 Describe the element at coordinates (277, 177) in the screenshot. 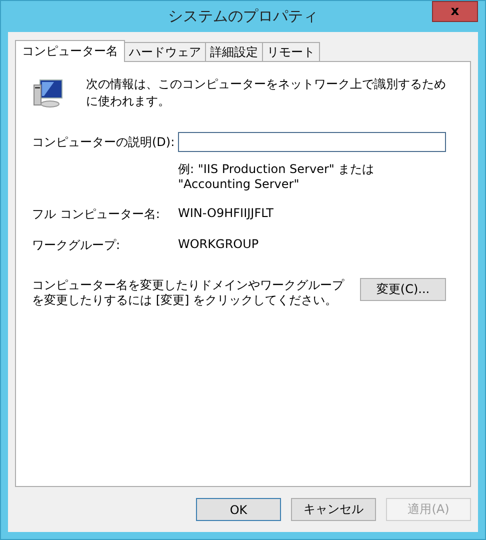

I see `example-text: 例: "IIS Production Server" または "Accounting Server"` at that location.